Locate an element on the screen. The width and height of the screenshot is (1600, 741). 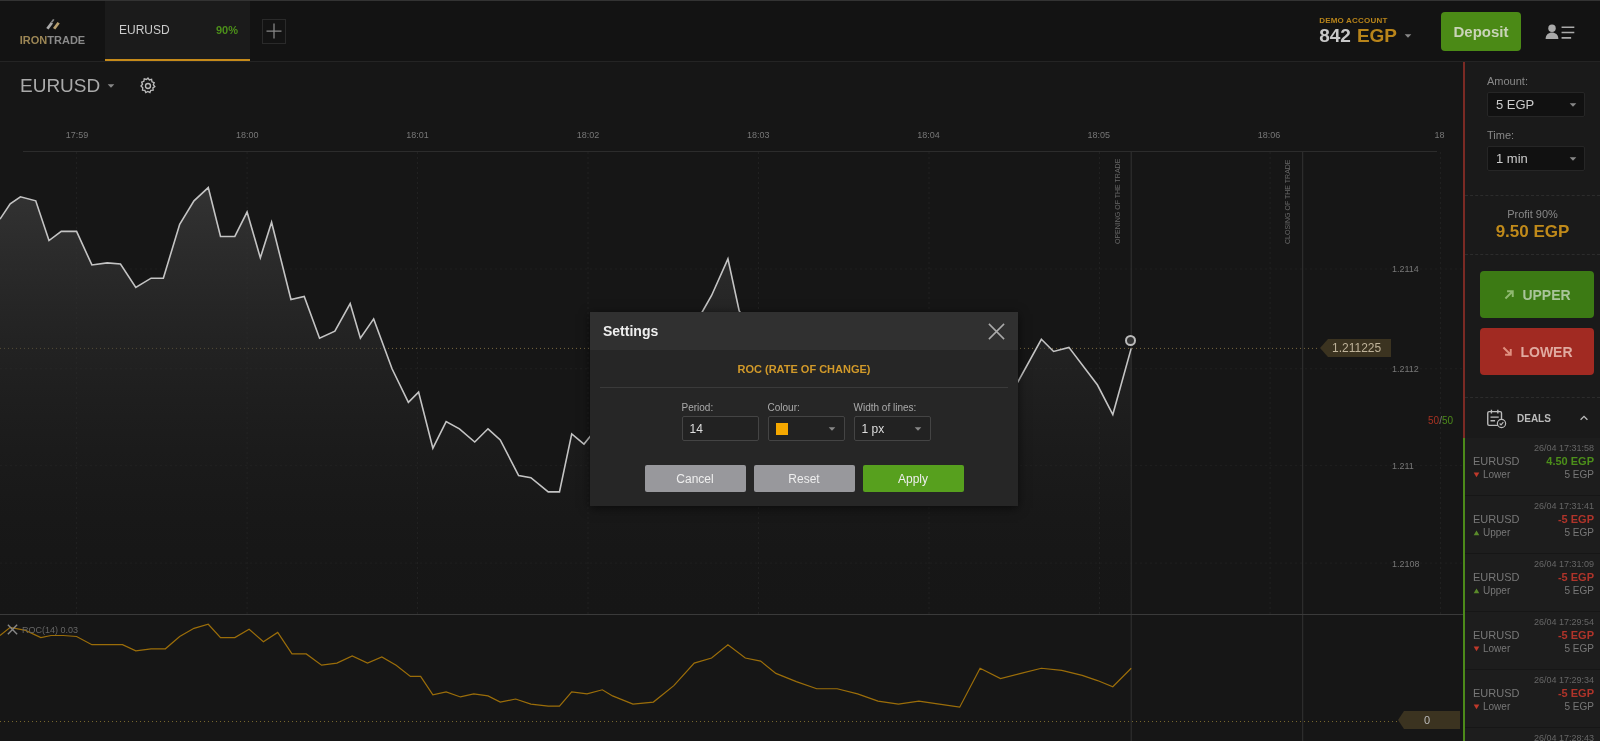
dialog-button: Reset is located at coordinates (804, 478).